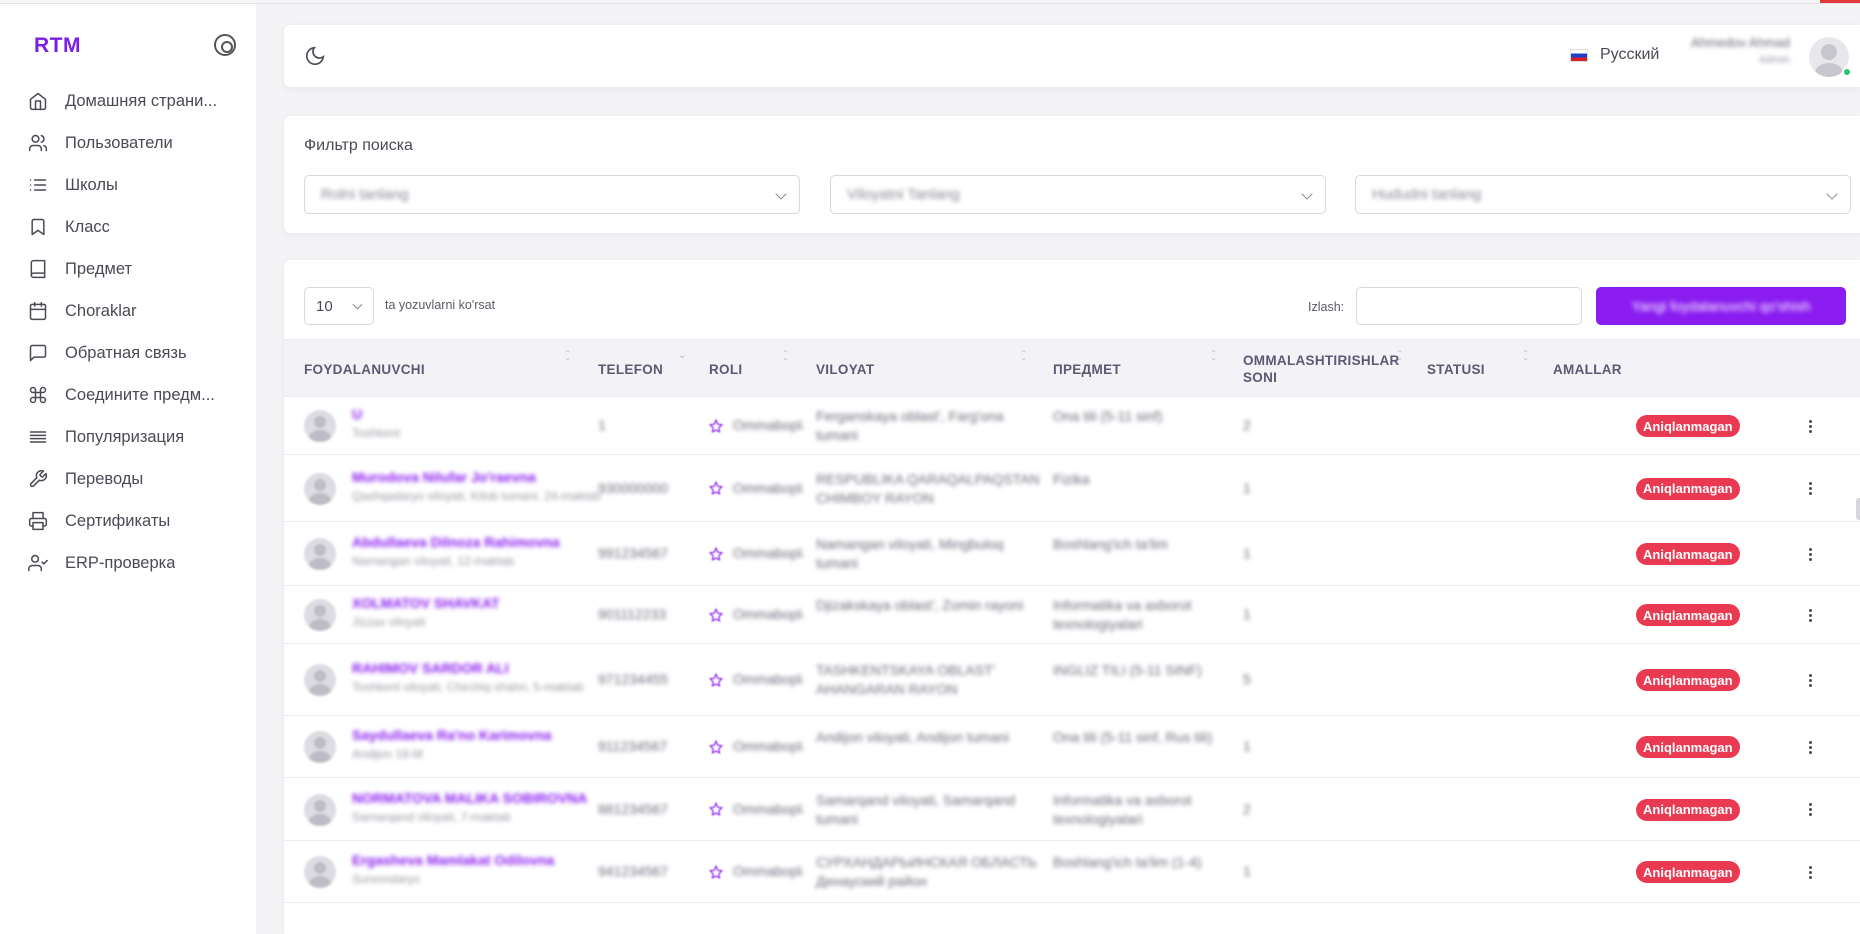 The height and width of the screenshot is (934, 1860). Describe the element at coordinates (1469, 306) in the screenshot. I see `search-input` at that location.